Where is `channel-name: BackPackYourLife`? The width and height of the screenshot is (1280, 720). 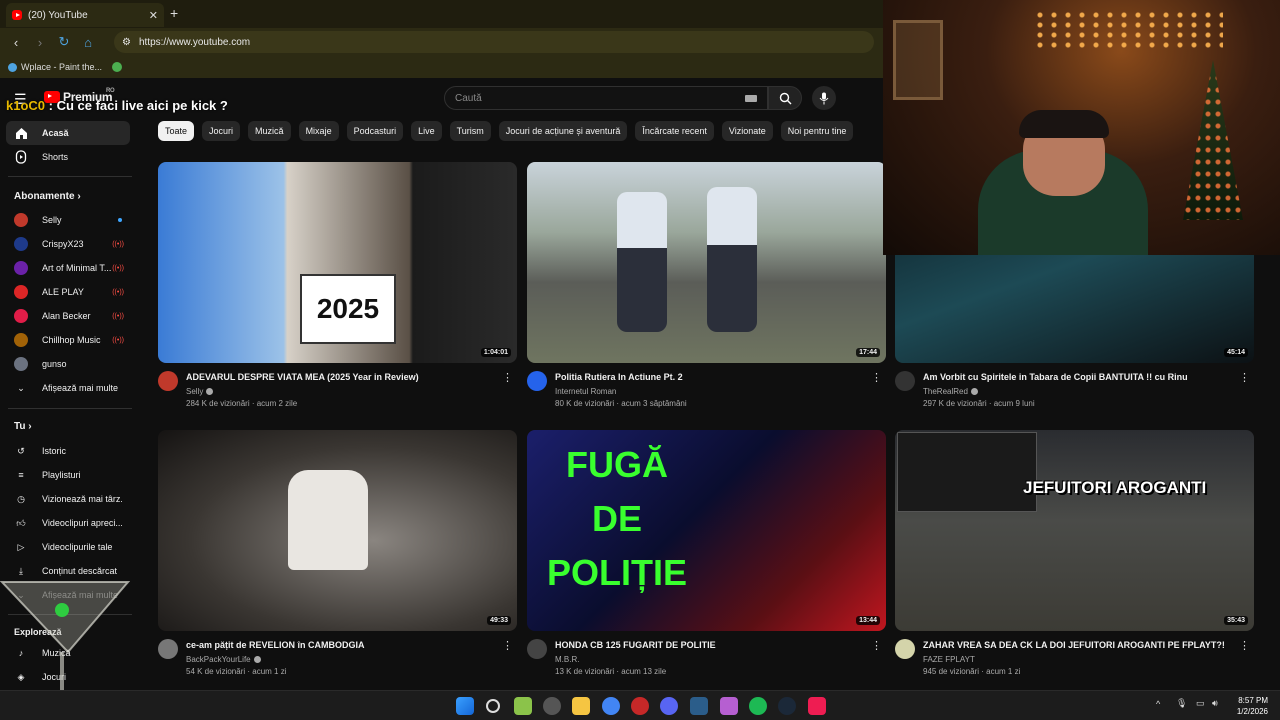
channel-name: BackPackYourLife is located at coordinates (223, 659).